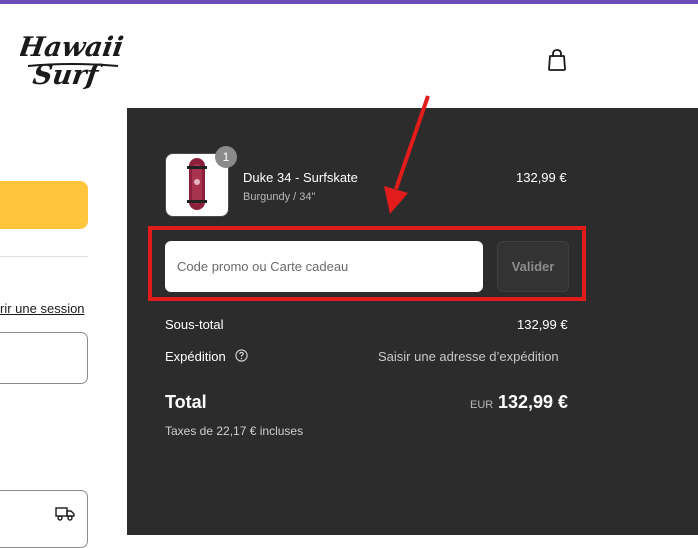  I want to click on currency-code: EUR, so click(482, 405).